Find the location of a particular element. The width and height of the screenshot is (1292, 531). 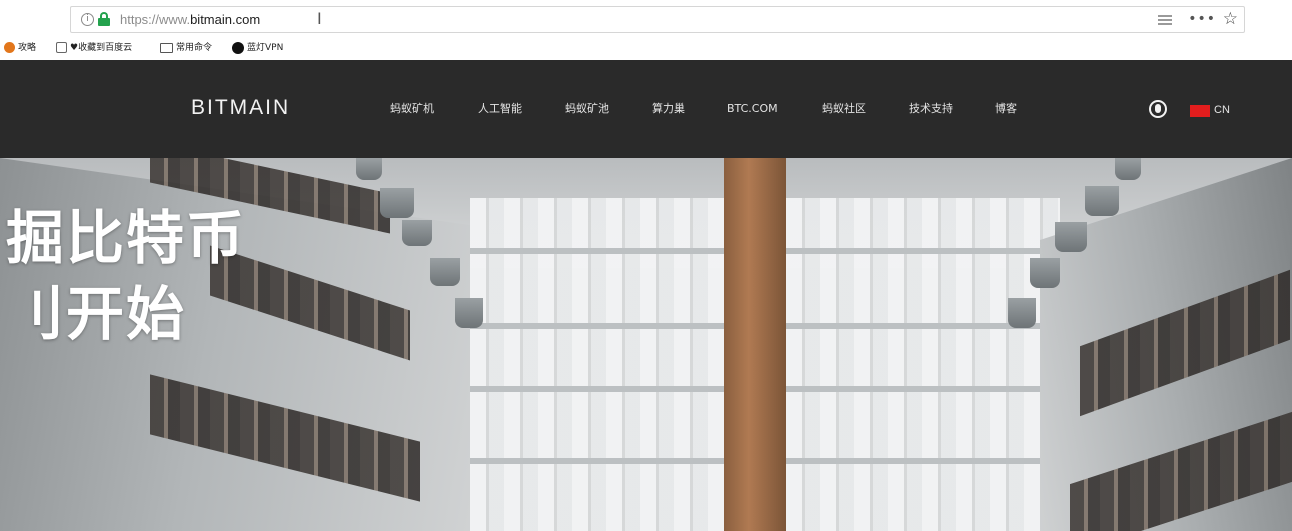

bookmarks-bar: 攻略 ♥收藏到百度云 常用命令 蓝灯VPN is located at coordinates (646, 48).